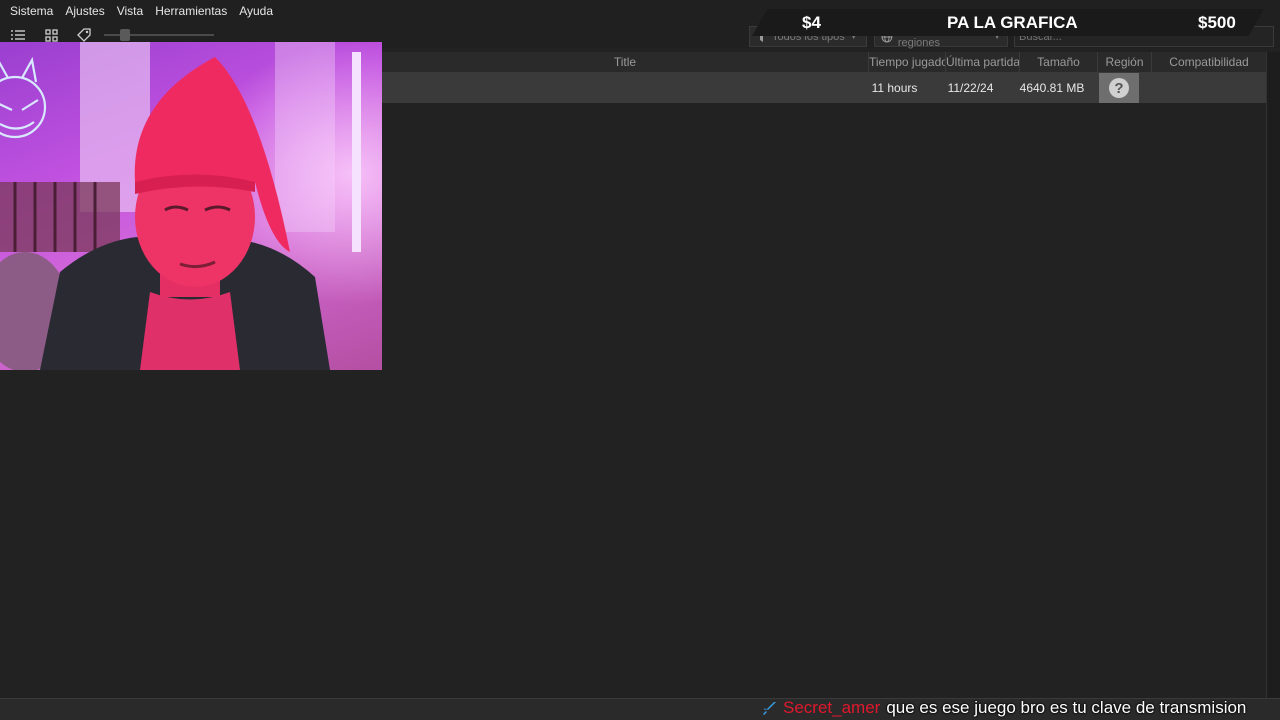 This screenshot has height=720, width=1280. Describe the element at coordinates (1125, 62) in the screenshot. I see `col-region: Región` at that location.